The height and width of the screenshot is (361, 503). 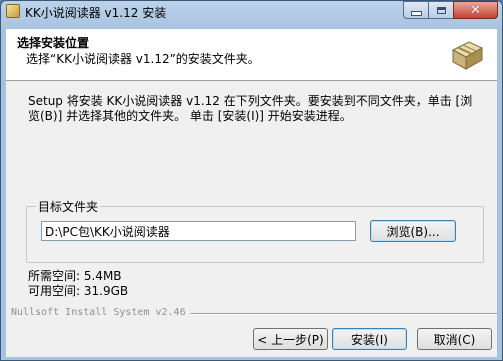 I want to click on close-button: ✕, so click(x=475, y=10).